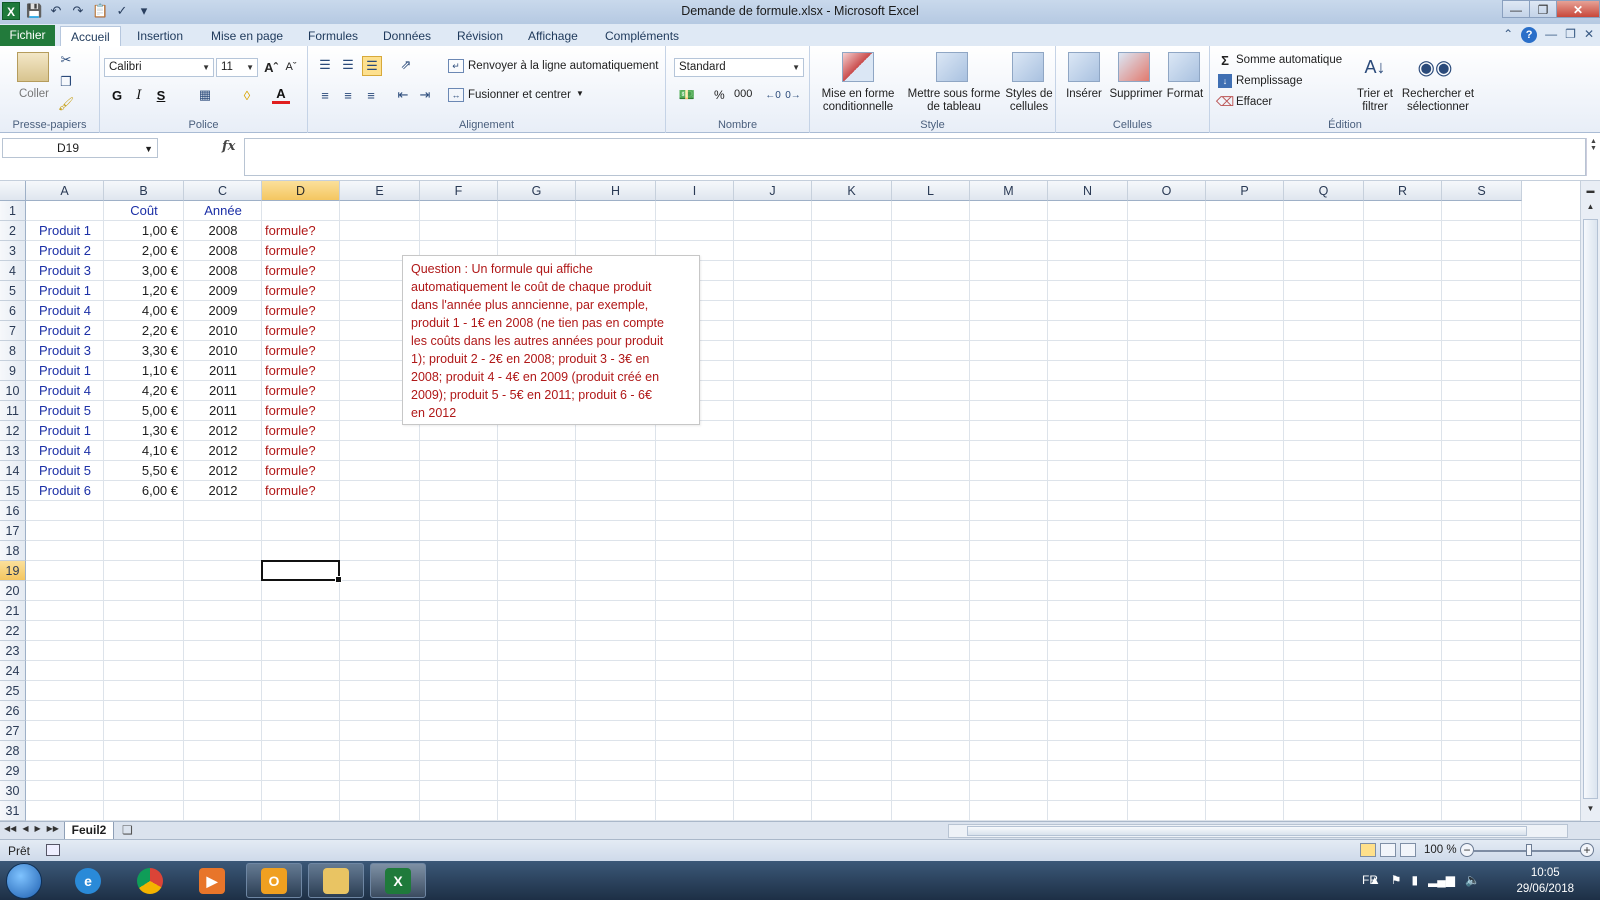  What do you see at coordinates (403, 95) in the screenshot?
I see `decrease-indent-icon: ⇤` at bounding box center [403, 95].